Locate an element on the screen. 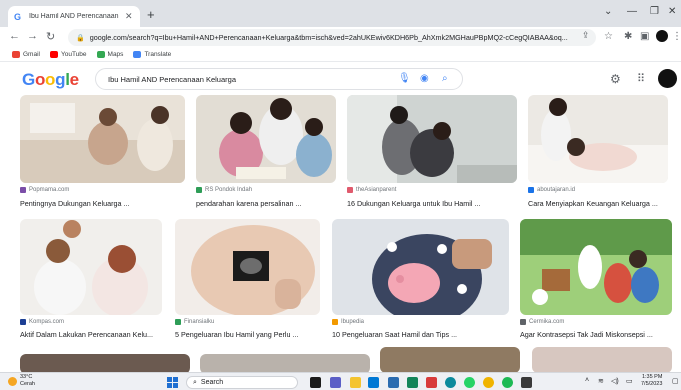 This screenshot has width=681, height=390. windows-start-icon is located at coordinates (172, 382).